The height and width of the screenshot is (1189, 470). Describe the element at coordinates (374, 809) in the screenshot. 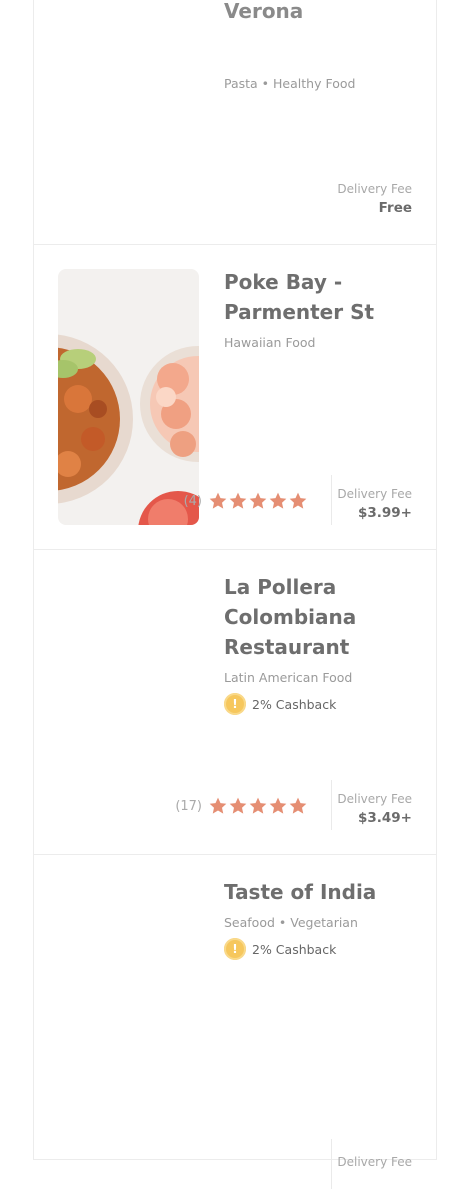

I see `delivery-fee: Delivery Fee $3.49+` at that location.